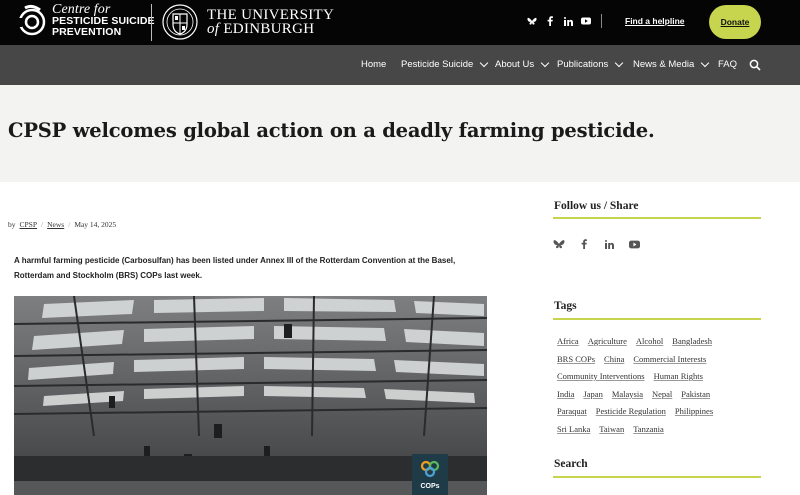 Image resolution: width=800 pixels, height=495 pixels. What do you see at coordinates (695, 394) in the screenshot?
I see `tag-link: Pakistan` at bounding box center [695, 394].